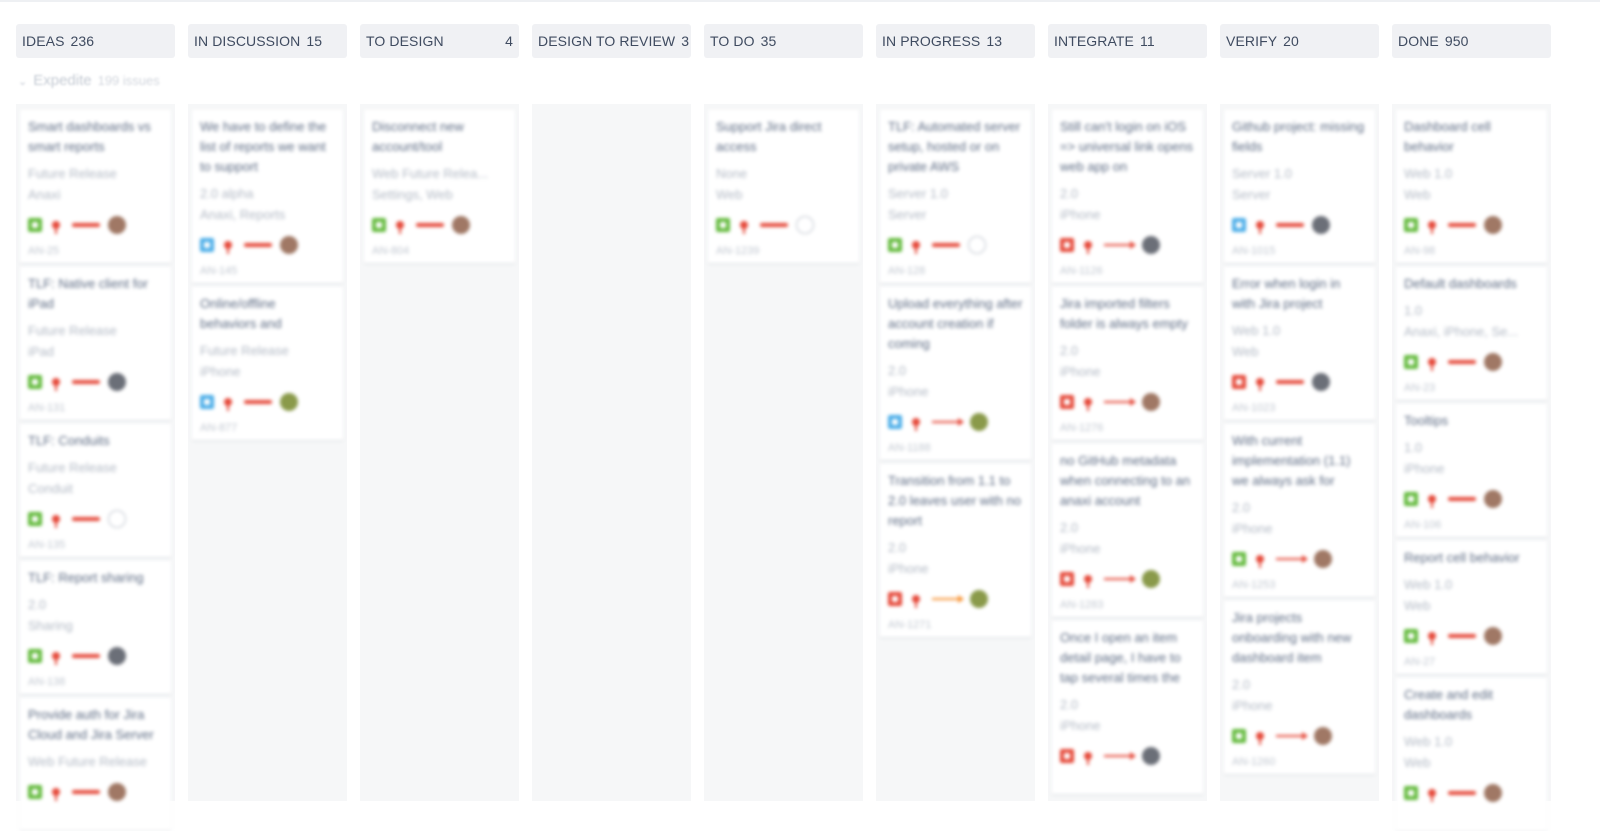 The height and width of the screenshot is (831, 1600). Describe the element at coordinates (611, 41) in the screenshot. I see `column-header-design-to-review: DESIGN TO REVIEW 3` at that location.